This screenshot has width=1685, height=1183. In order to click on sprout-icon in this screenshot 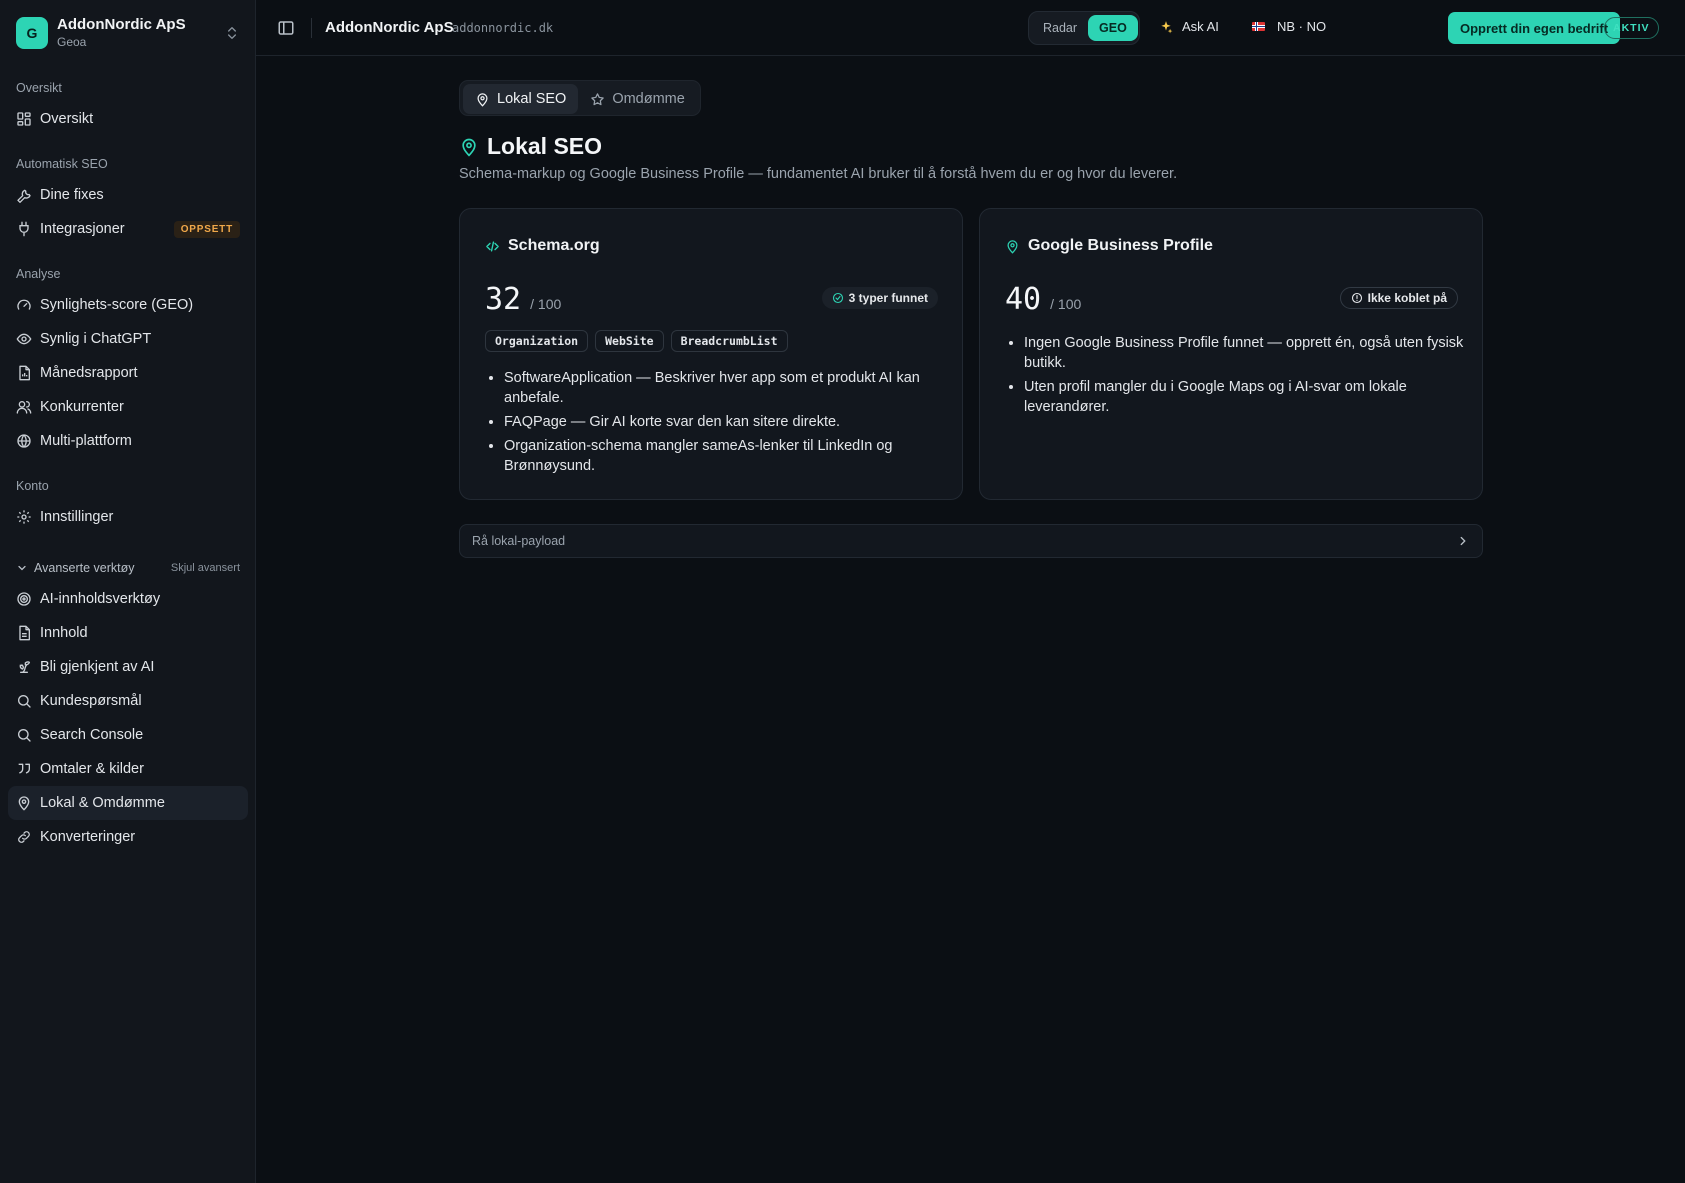, I will do `click(25, 667)`.